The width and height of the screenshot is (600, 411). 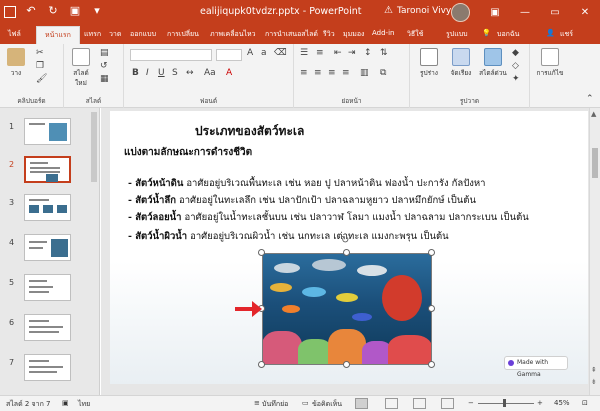 What do you see at coordinates (594, 370) in the screenshot?
I see `prev-slide-icon: ⇞` at bounding box center [594, 370].